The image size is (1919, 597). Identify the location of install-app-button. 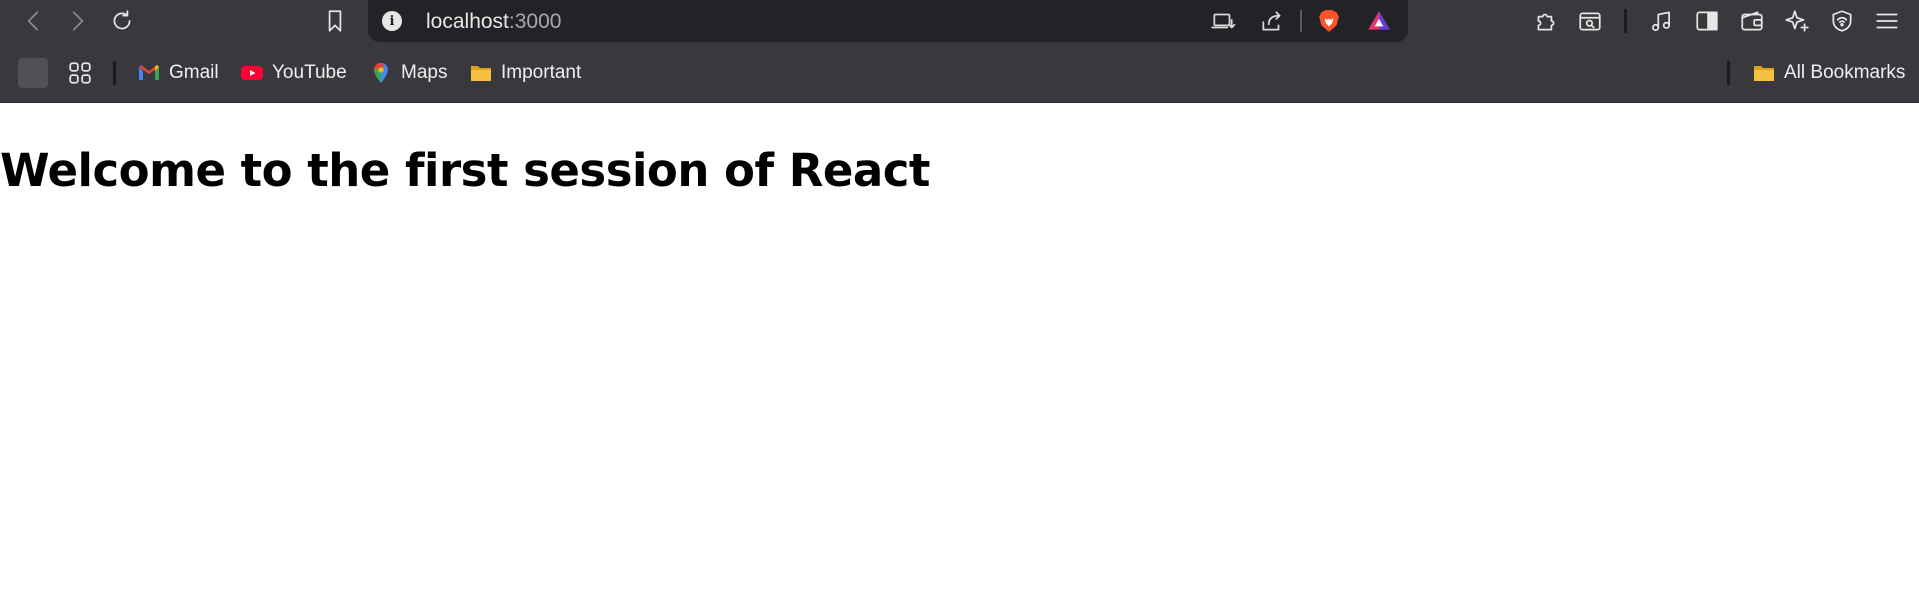
(1223, 21).